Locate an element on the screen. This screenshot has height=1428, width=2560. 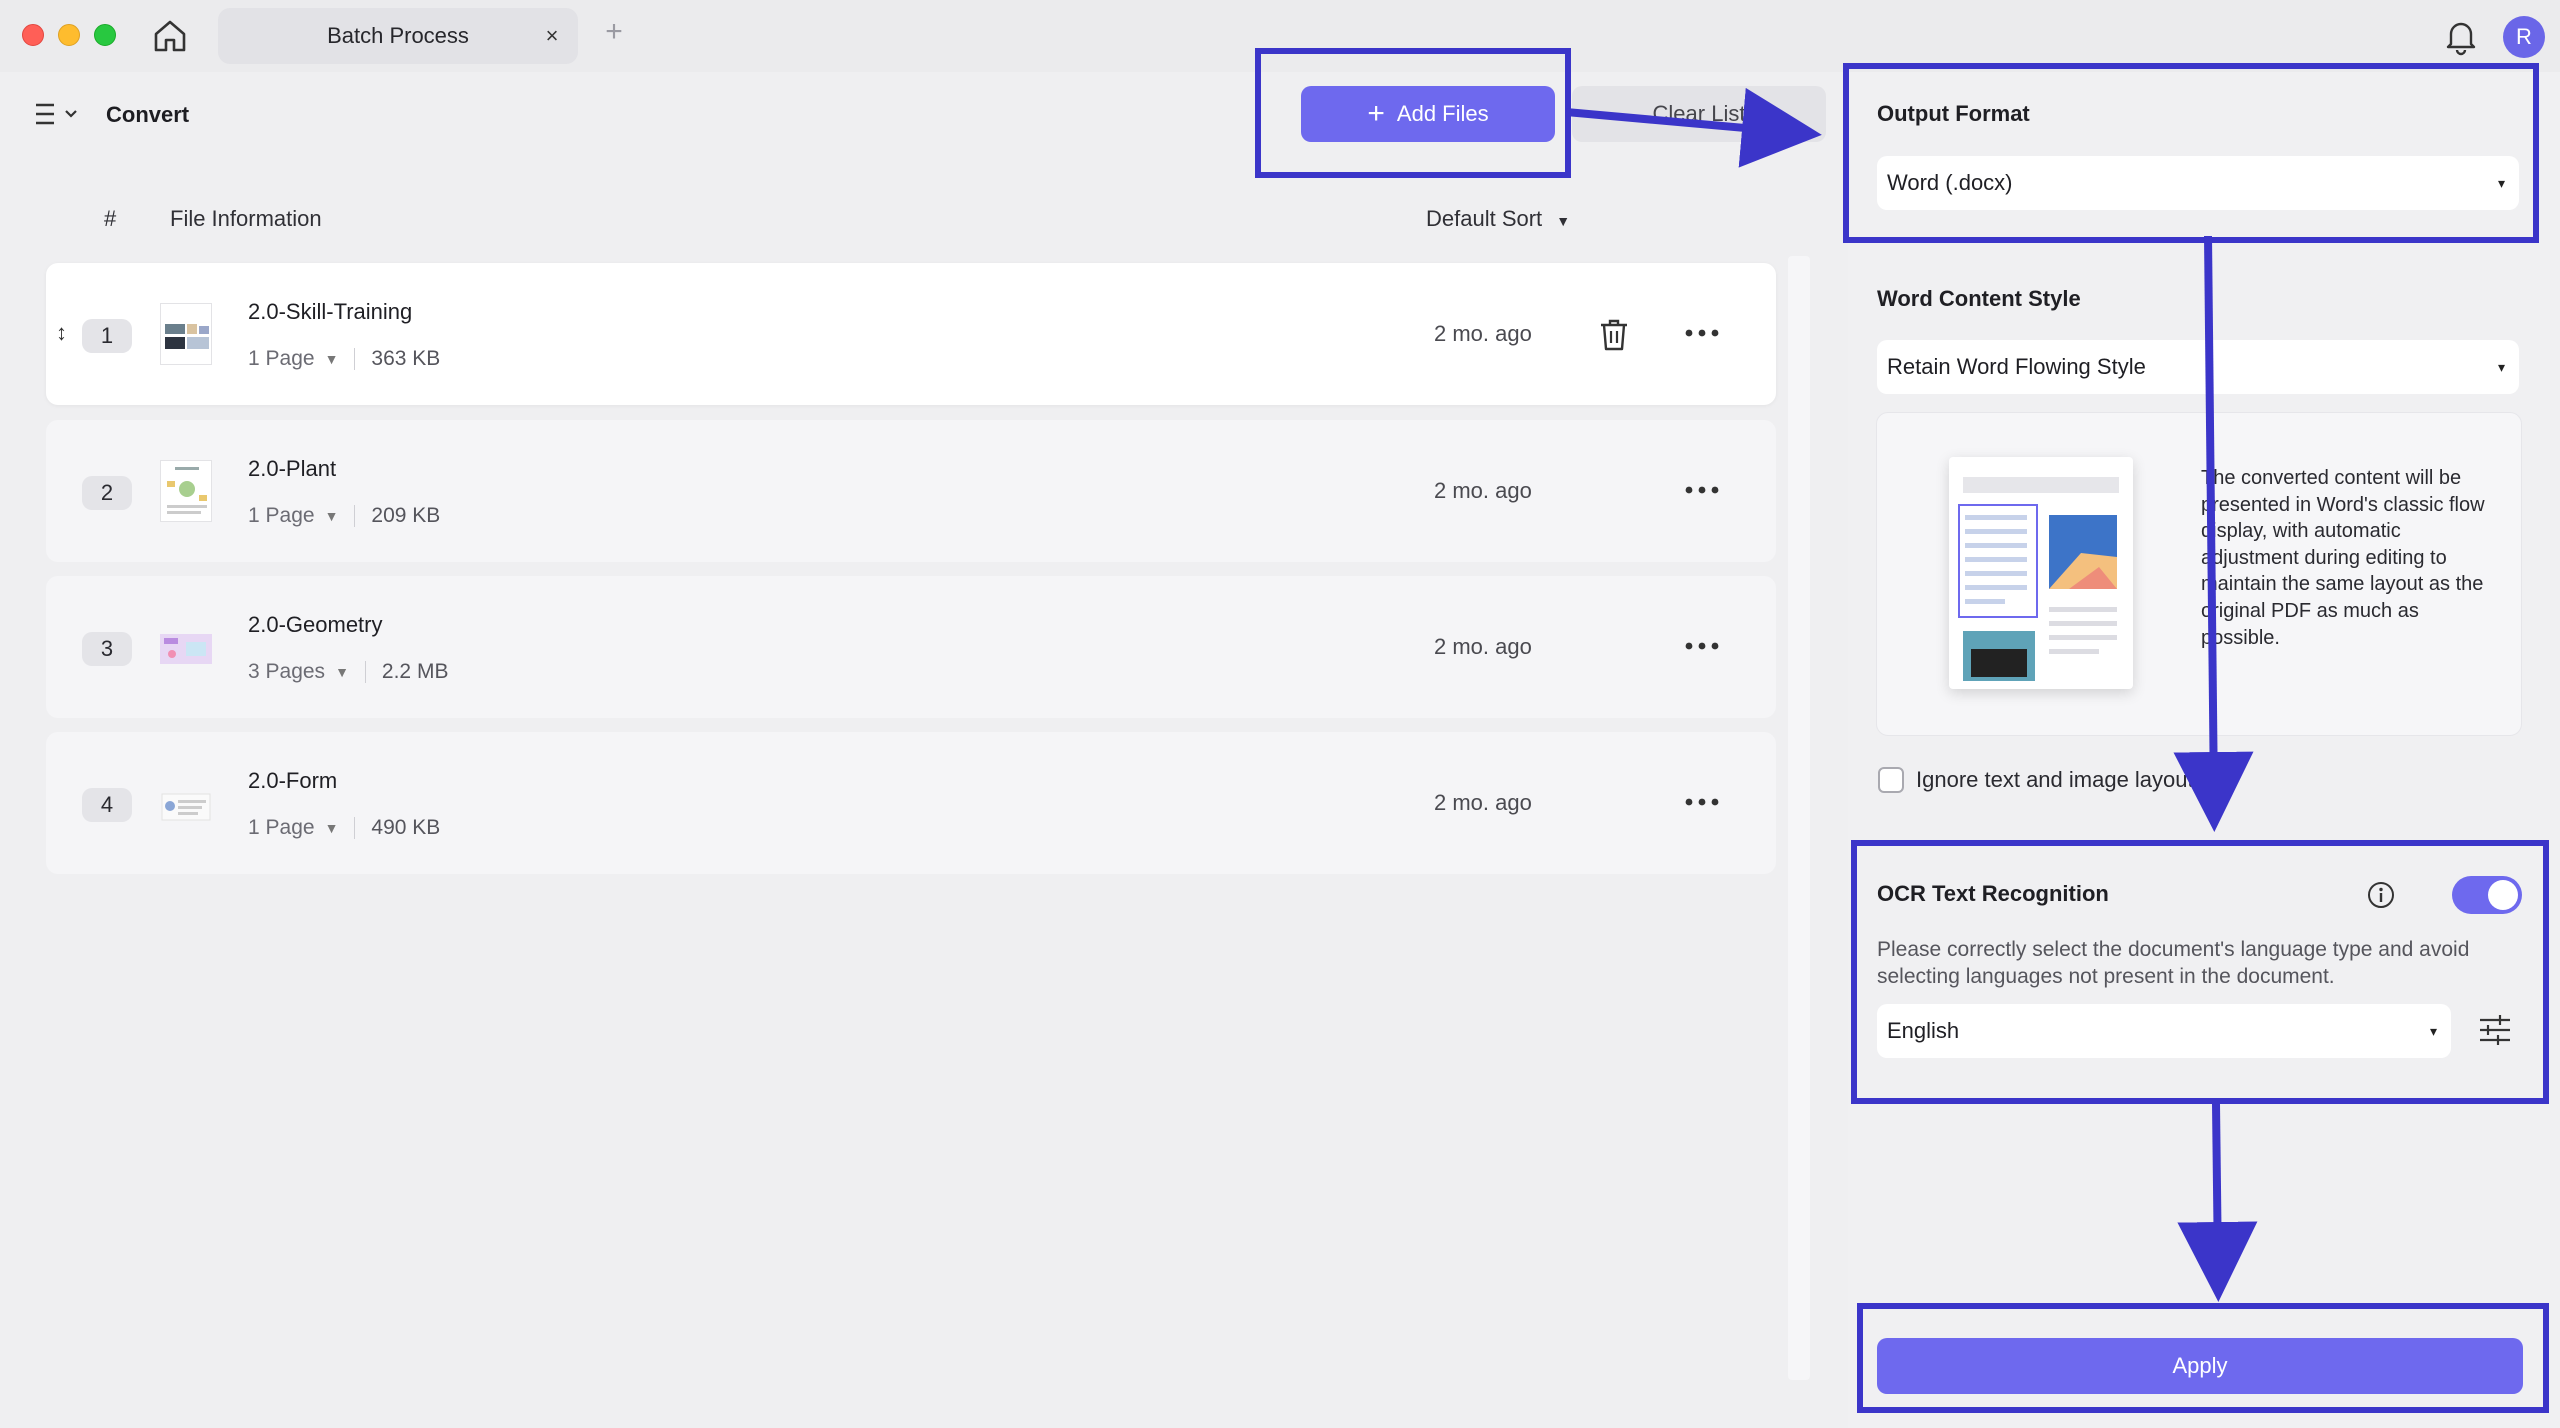
plus-icon: + is located at coordinates (1376, 113).